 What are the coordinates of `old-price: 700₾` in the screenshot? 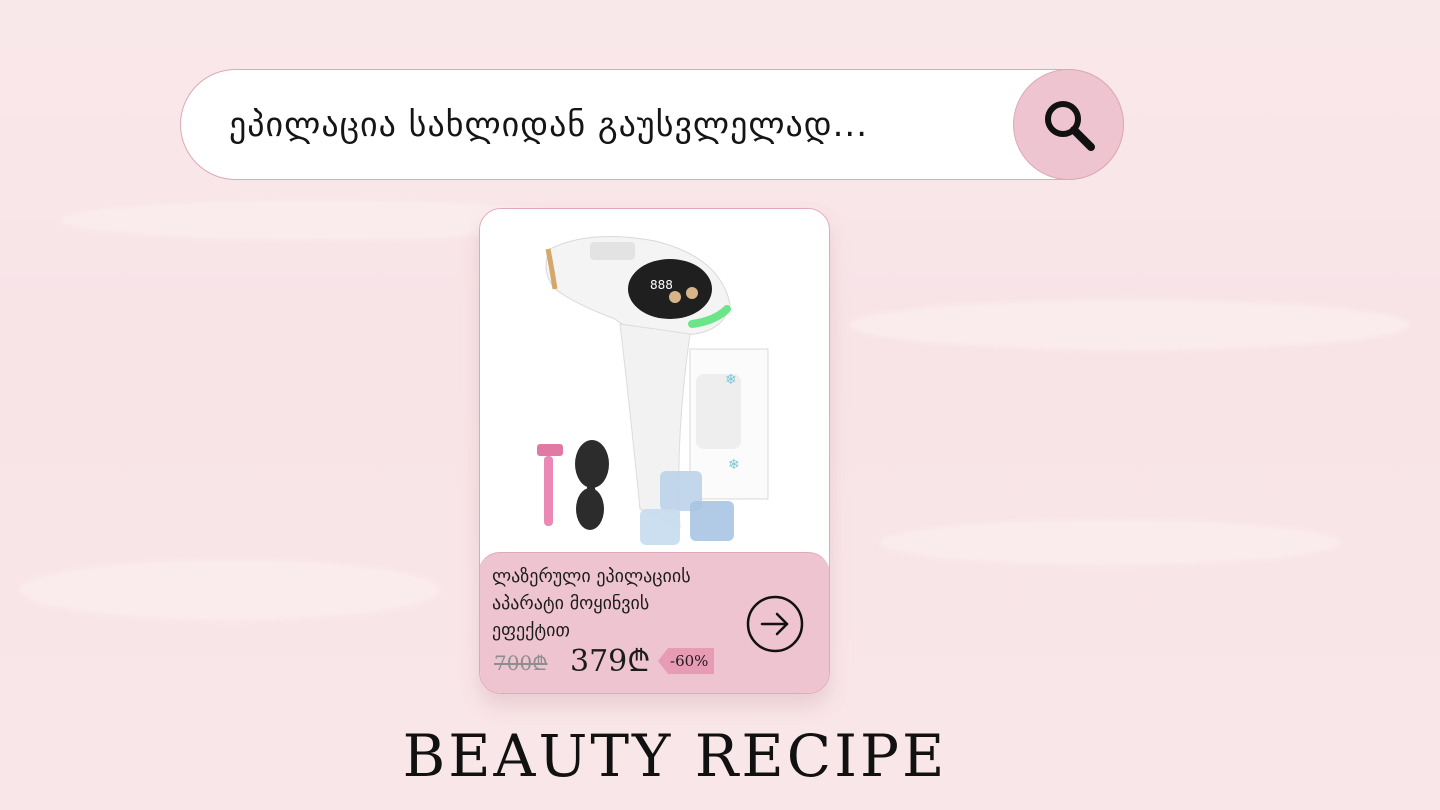 It's located at (521, 663).